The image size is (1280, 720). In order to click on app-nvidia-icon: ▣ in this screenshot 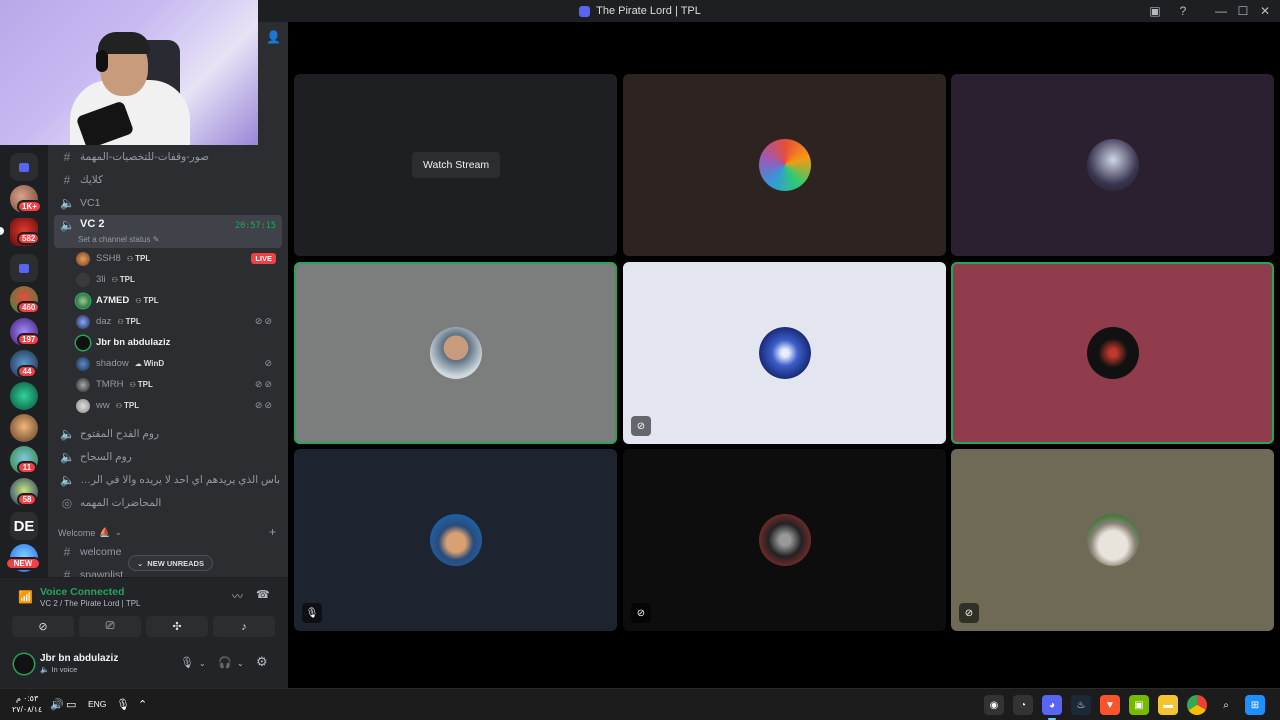, I will do `click(1139, 705)`.